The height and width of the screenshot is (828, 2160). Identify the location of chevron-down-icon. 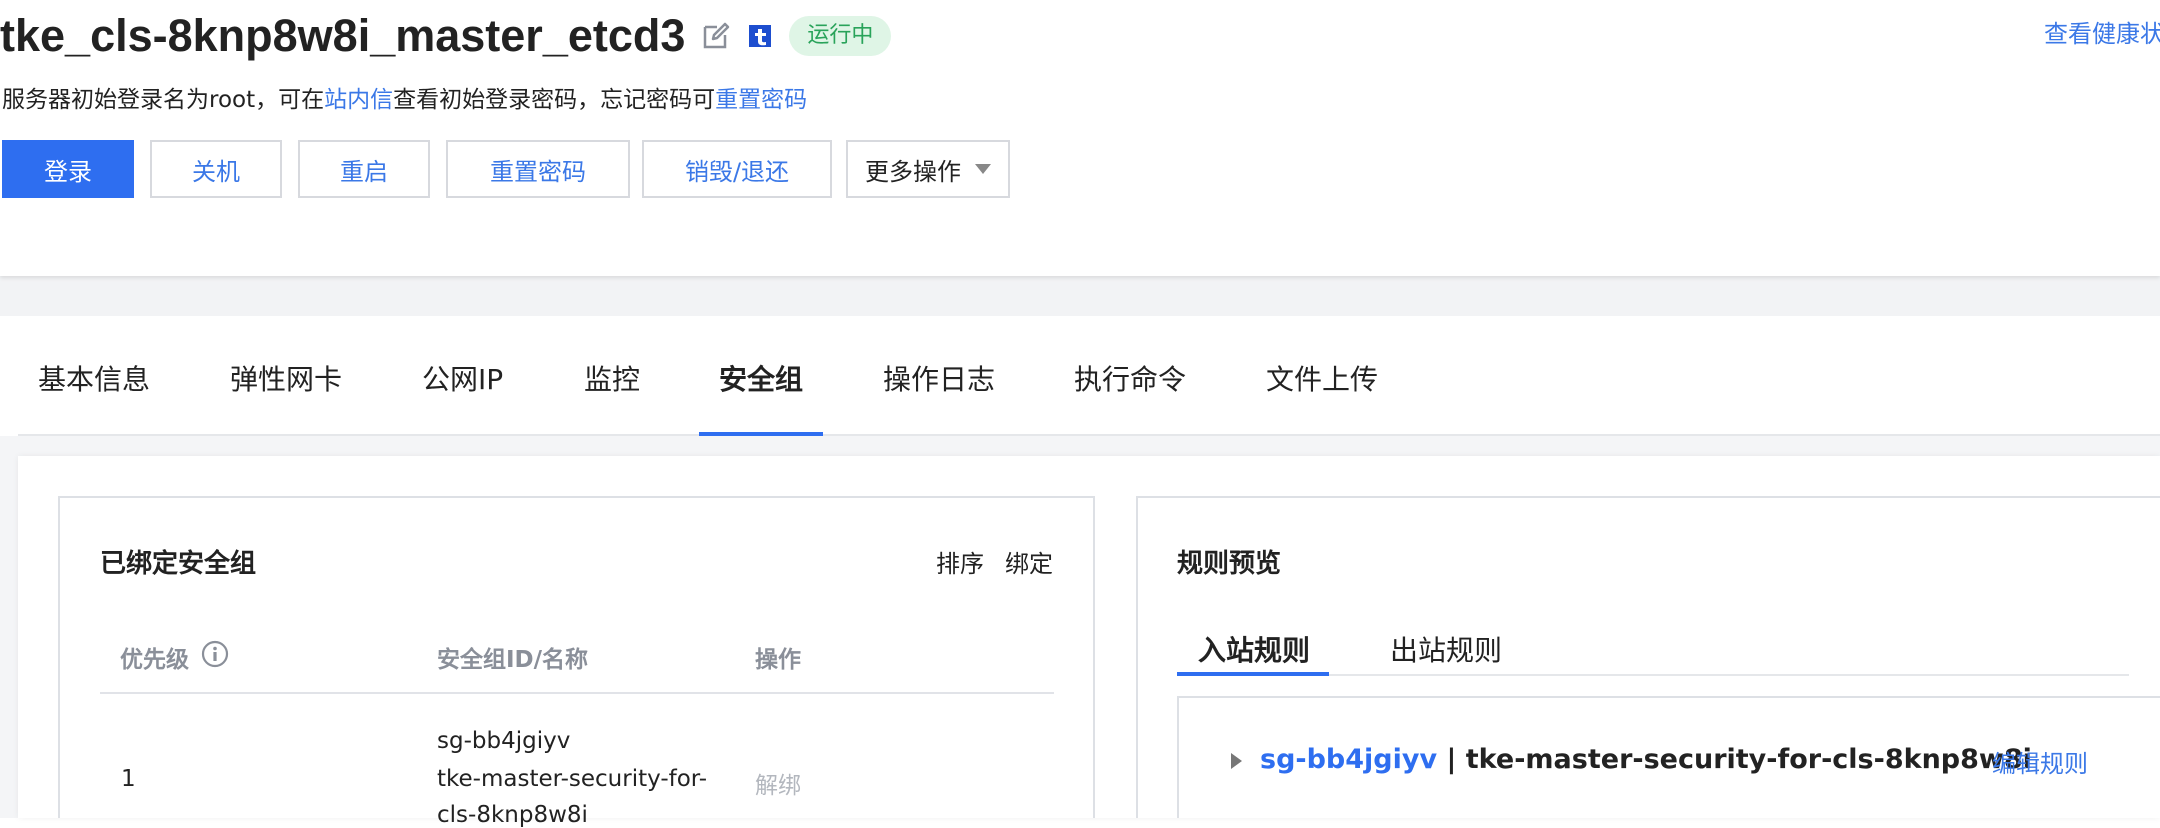
(983, 169).